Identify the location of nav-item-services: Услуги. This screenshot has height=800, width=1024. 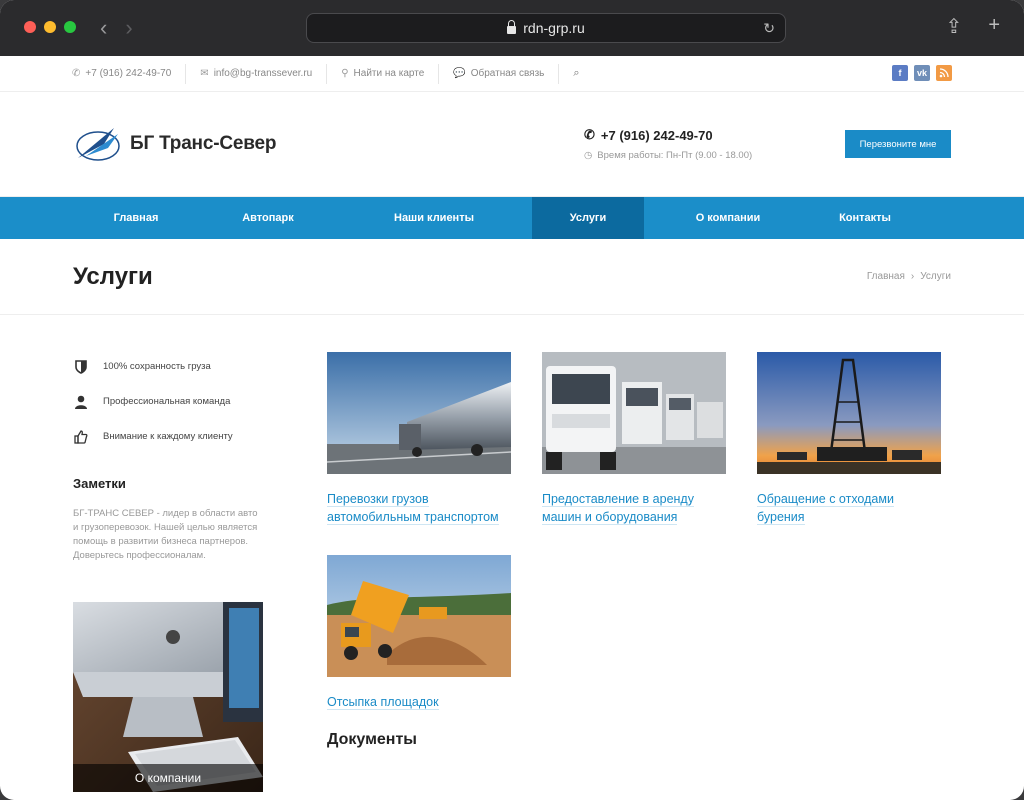
(588, 218).